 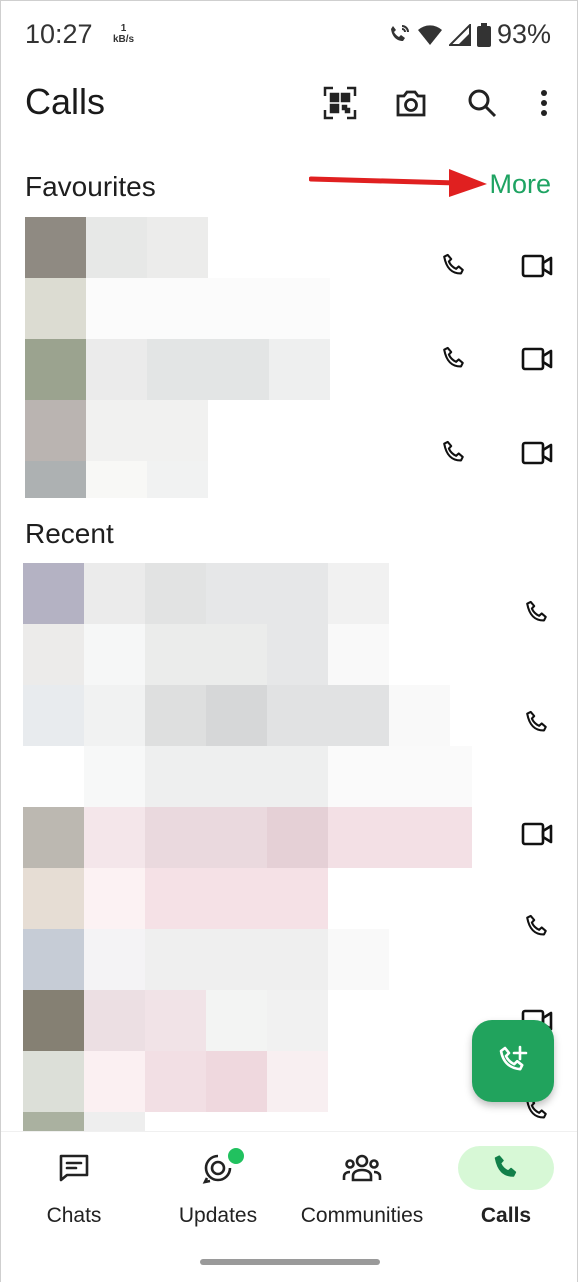 I want to click on red-arrow-annotation, so click(x=398, y=183).